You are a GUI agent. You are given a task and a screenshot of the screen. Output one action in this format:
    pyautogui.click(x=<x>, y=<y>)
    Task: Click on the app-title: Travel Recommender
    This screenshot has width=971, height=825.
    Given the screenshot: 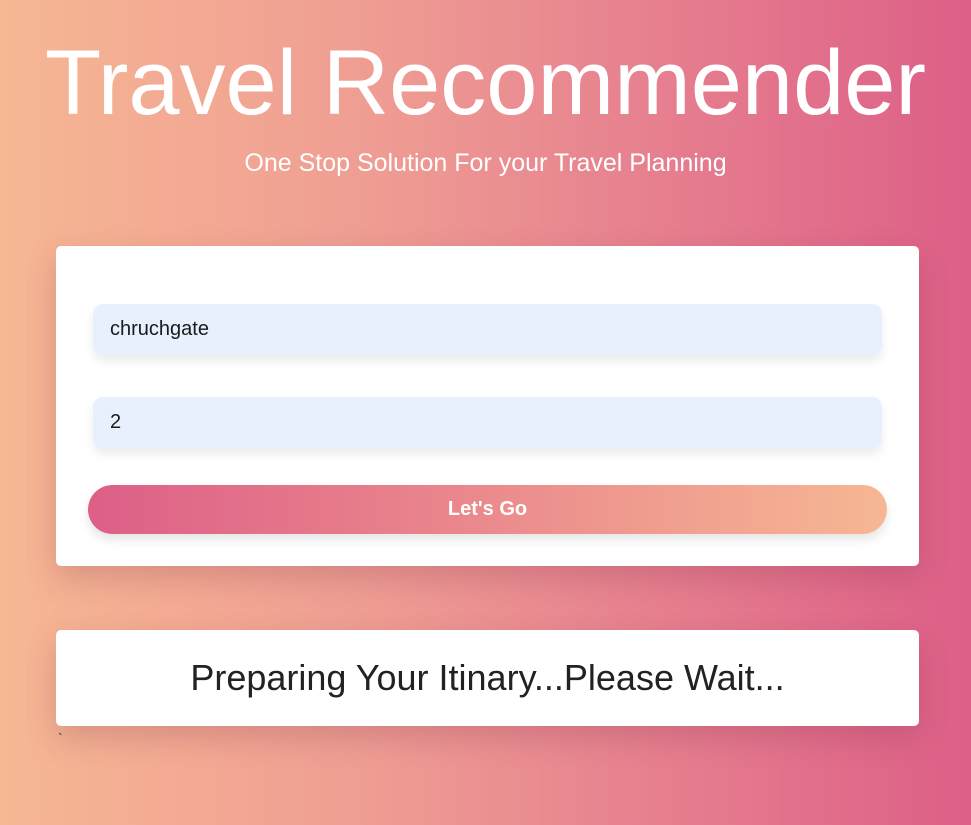 What is the action you would take?
    pyautogui.click(x=485, y=83)
    